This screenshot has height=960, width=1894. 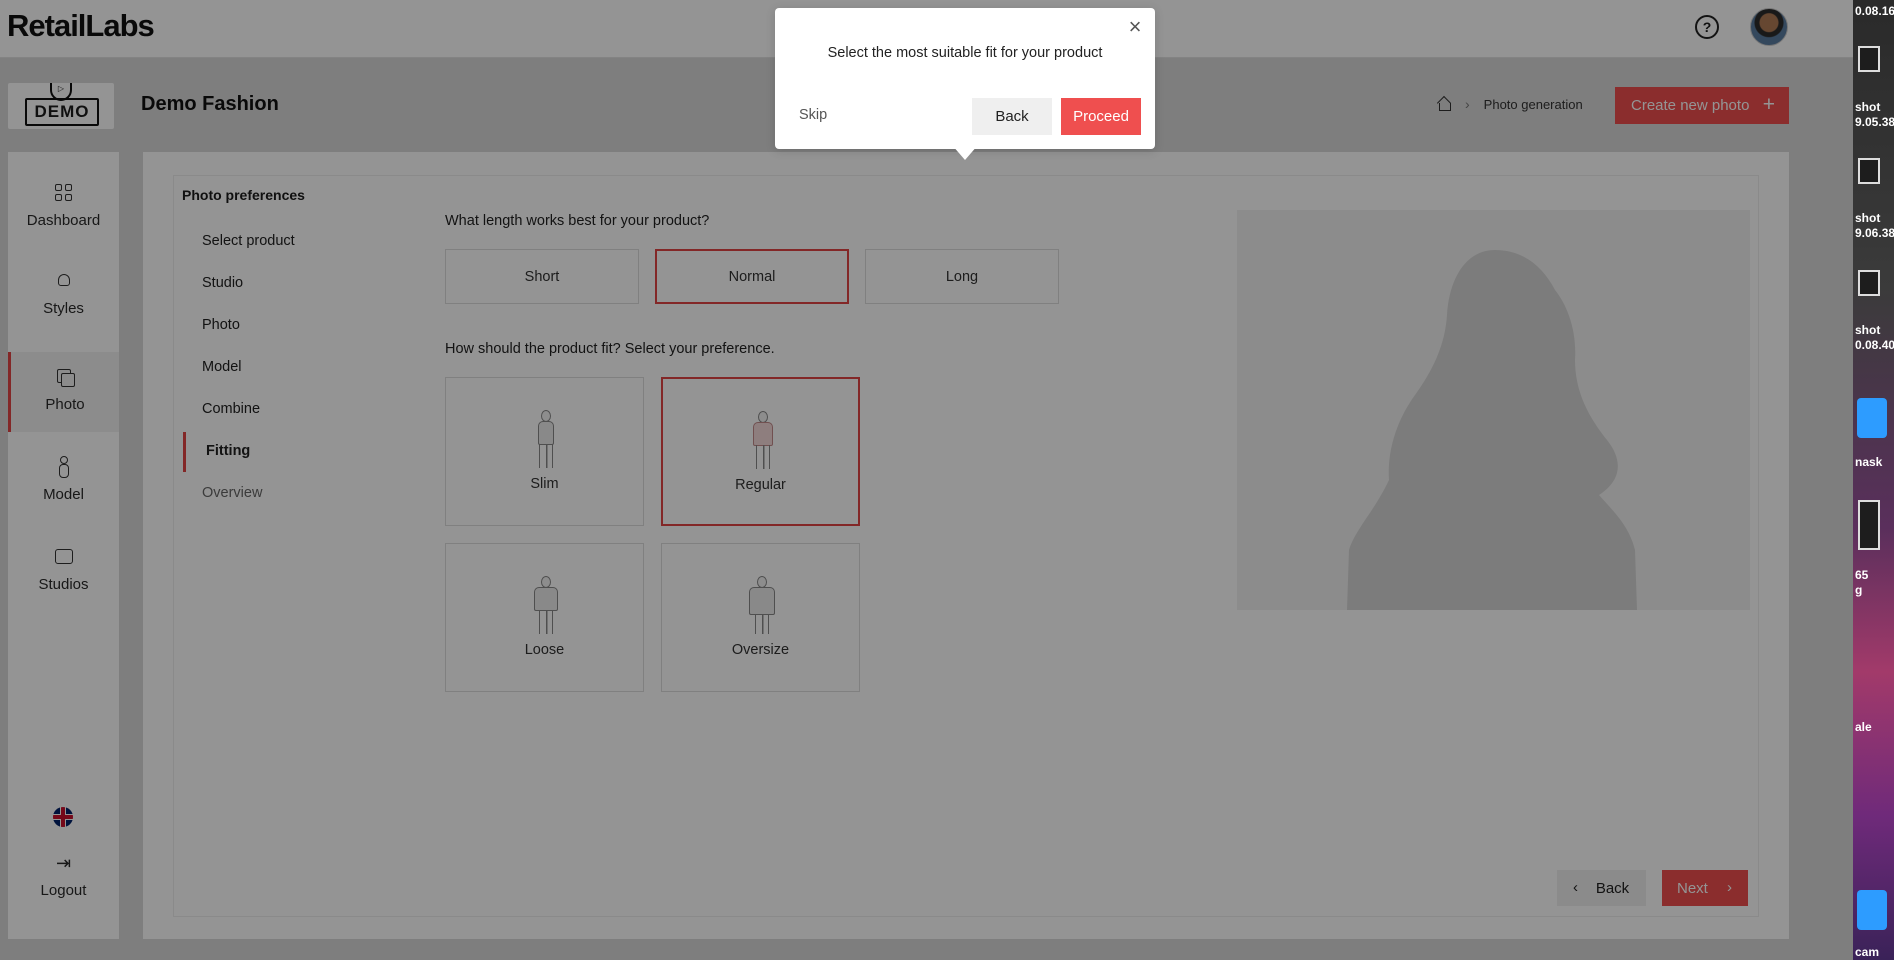 I want to click on back-button: ‹ Back, so click(x=1601, y=888).